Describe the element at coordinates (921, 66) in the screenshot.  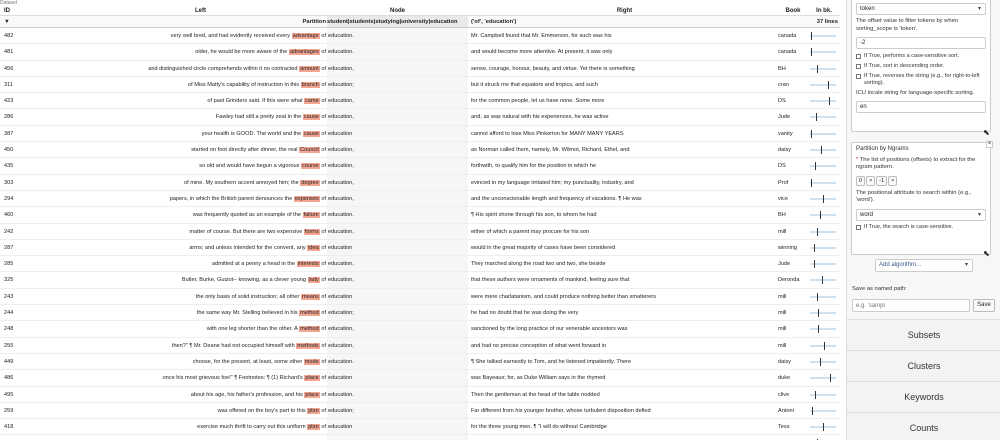
I see `descending-checkbox: If True, sort in descending order.` at that location.